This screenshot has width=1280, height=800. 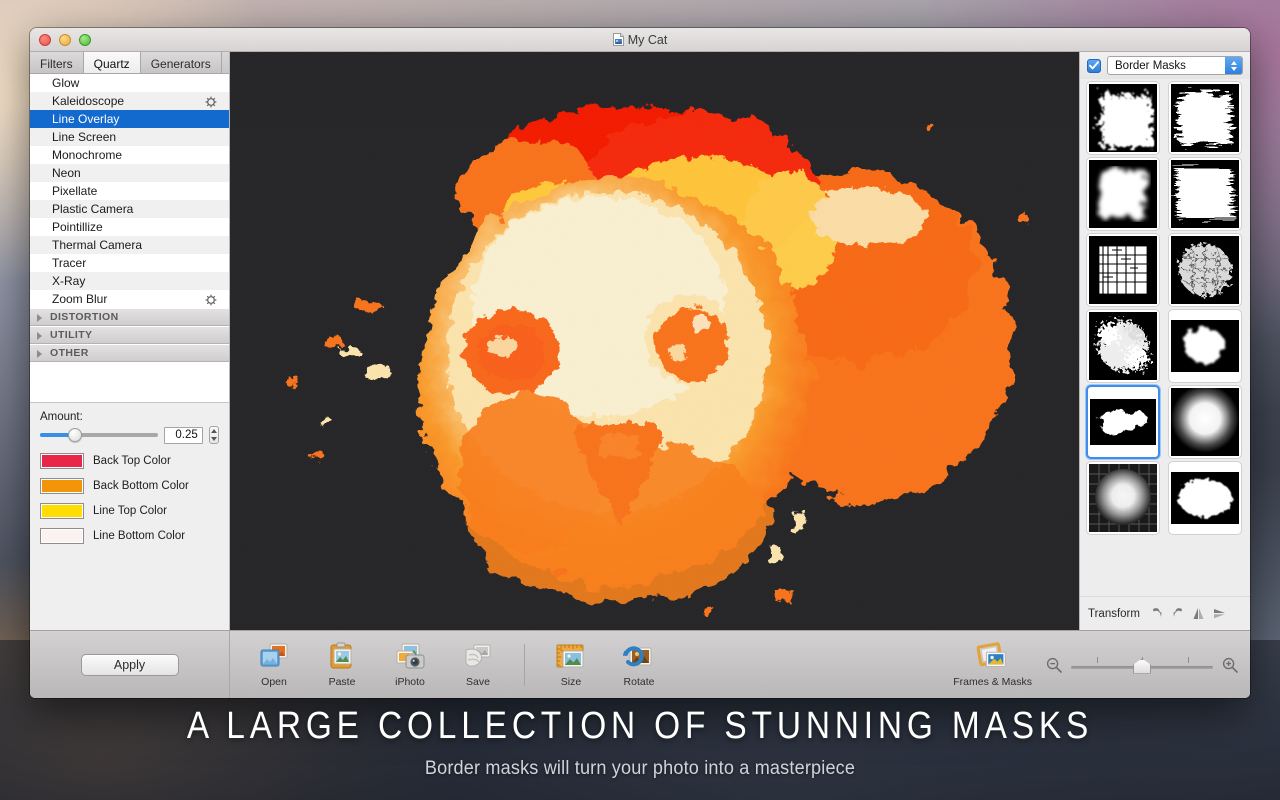 I want to click on mask-category-select: Border Masks, so click(x=1175, y=65).